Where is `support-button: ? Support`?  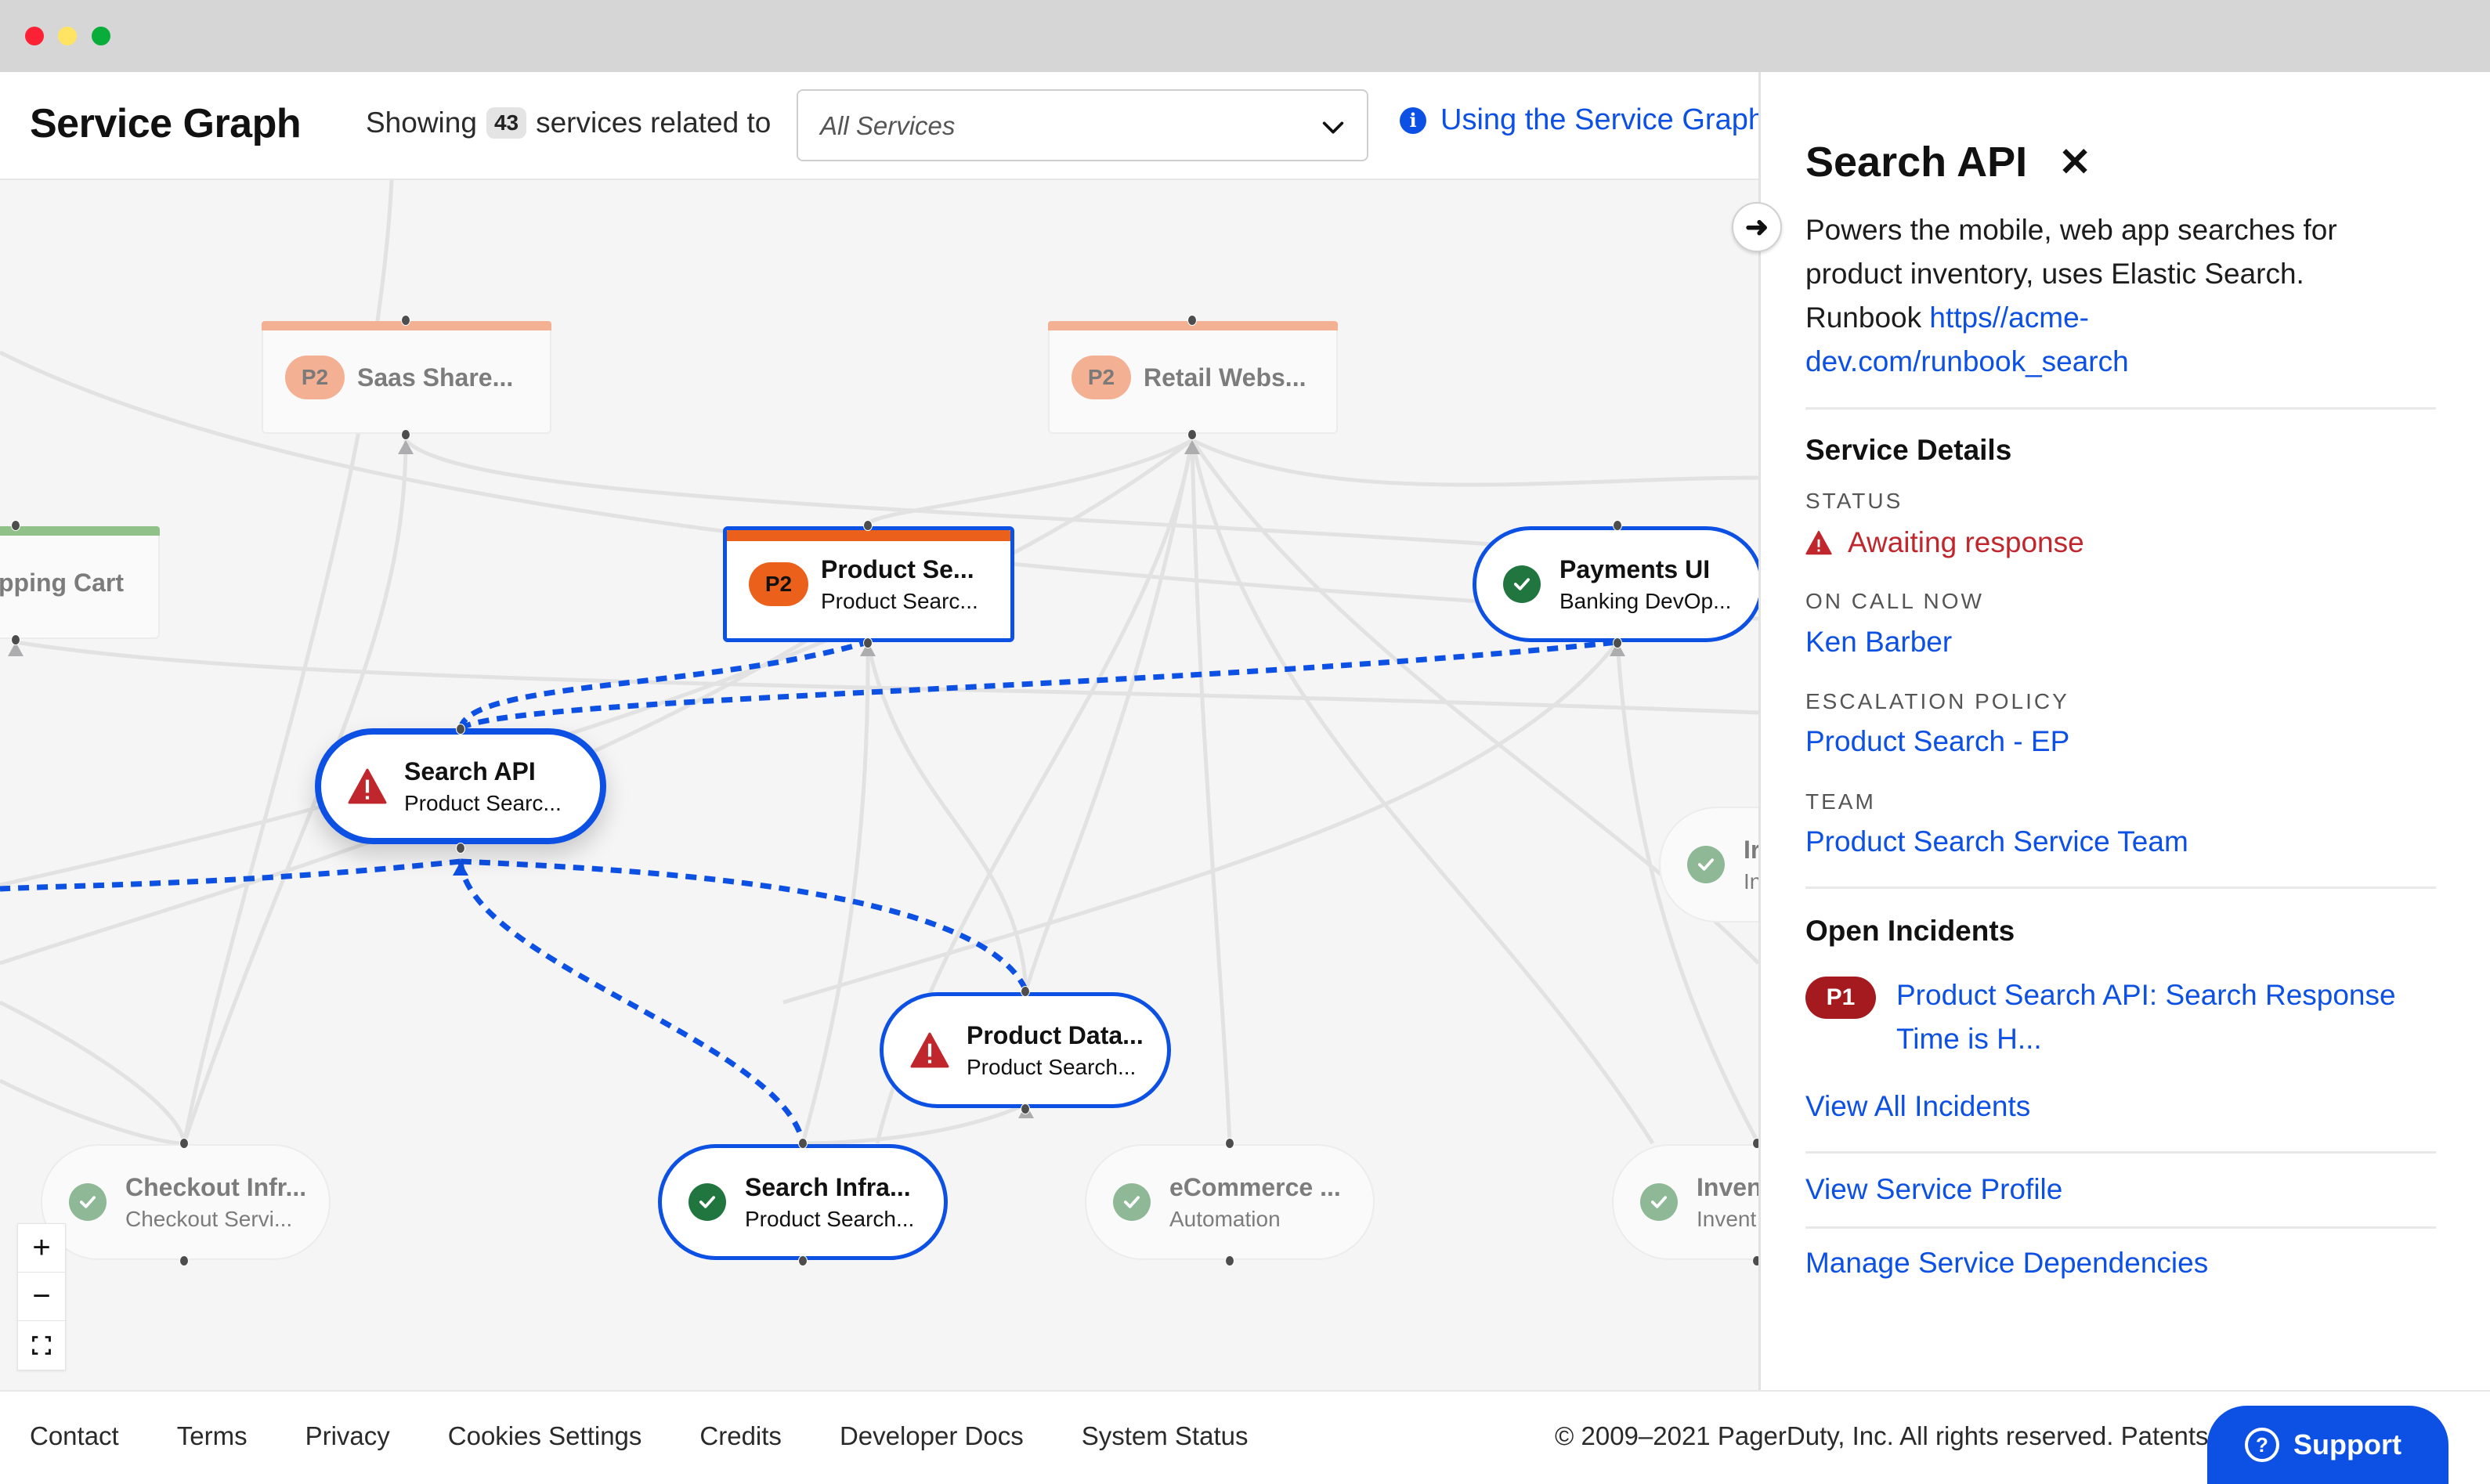
support-button: ? Support is located at coordinates (2327, 1445).